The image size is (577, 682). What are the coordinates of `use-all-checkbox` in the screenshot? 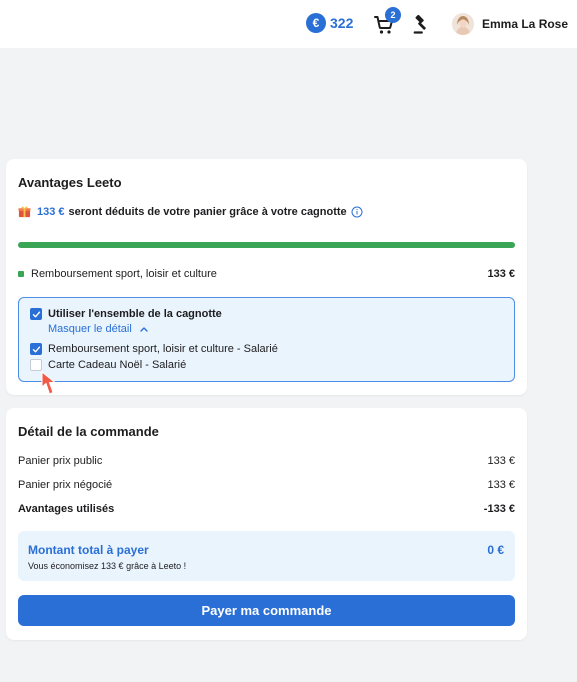 It's located at (36, 314).